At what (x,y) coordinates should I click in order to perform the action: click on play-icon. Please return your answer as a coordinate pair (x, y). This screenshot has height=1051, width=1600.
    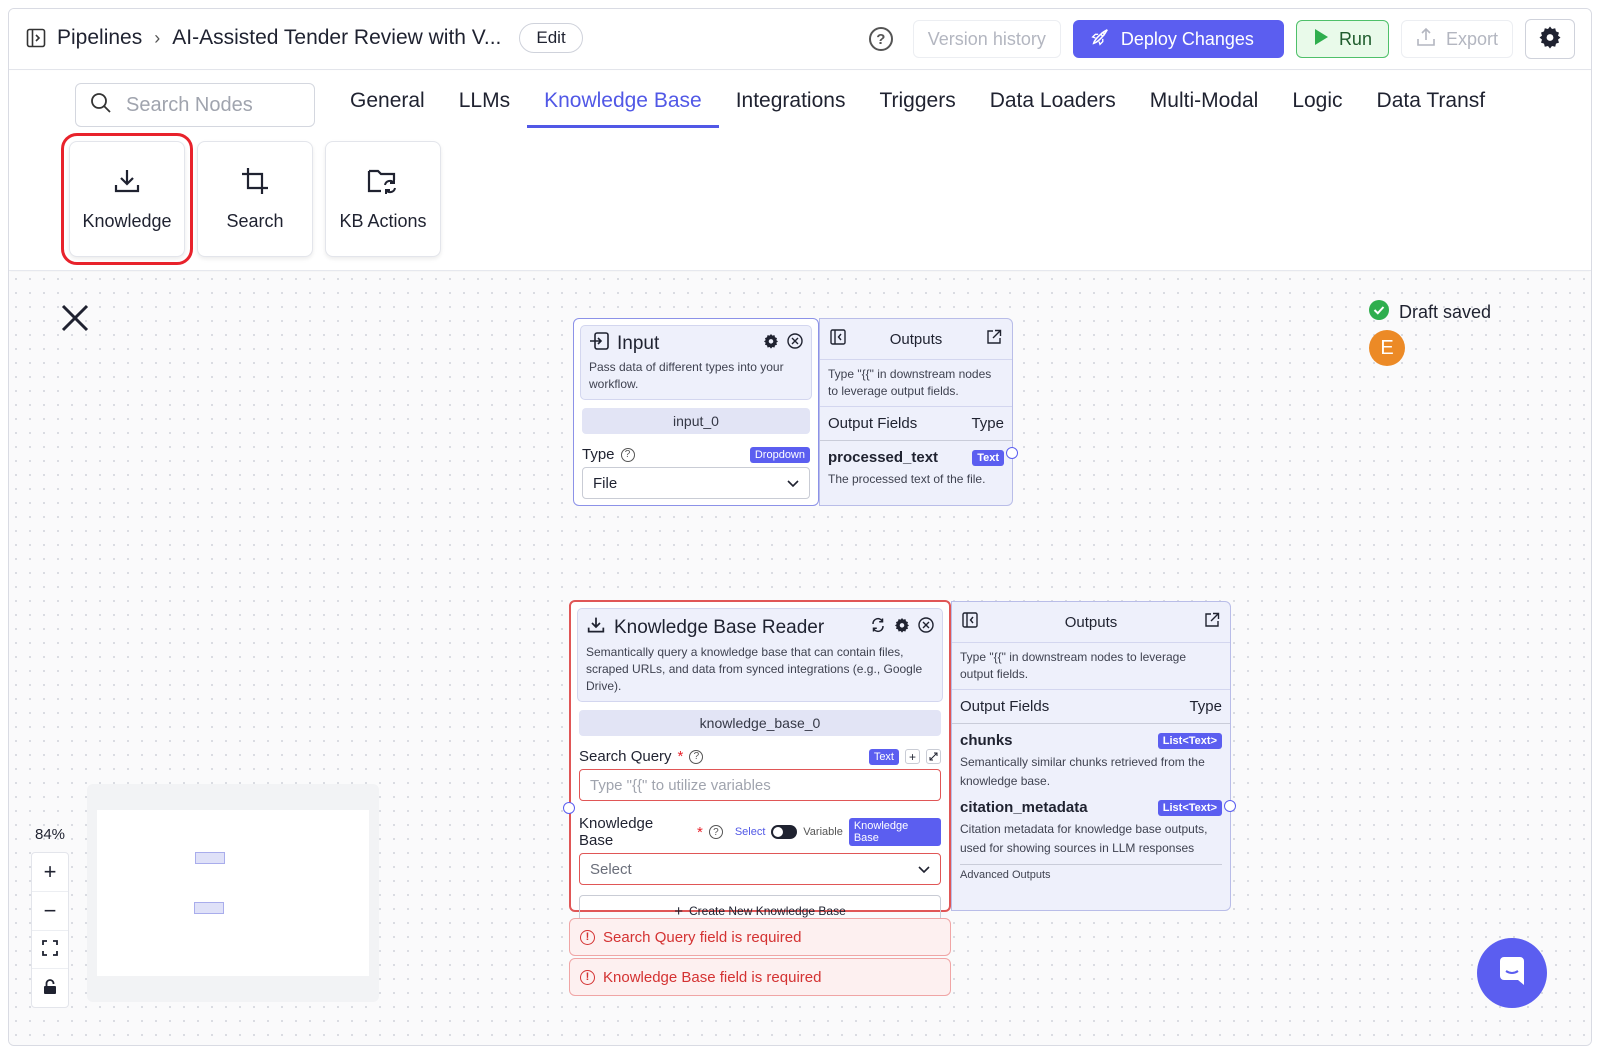
    Looking at the image, I should click on (1321, 39).